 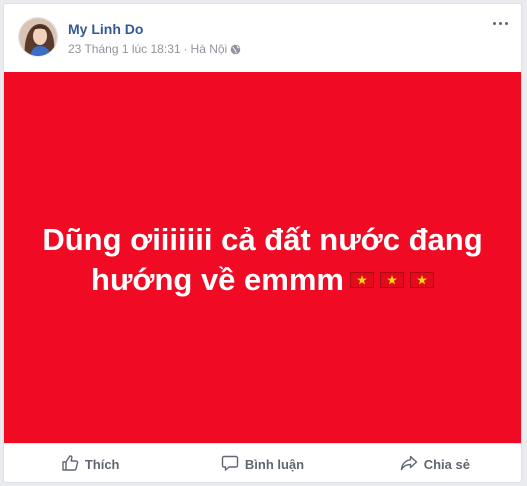 What do you see at coordinates (262, 38) in the screenshot?
I see `post-header: My Linh Do 23 Tháng 1 lúc 18:31 · Hà Nội` at bounding box center [262, 38].